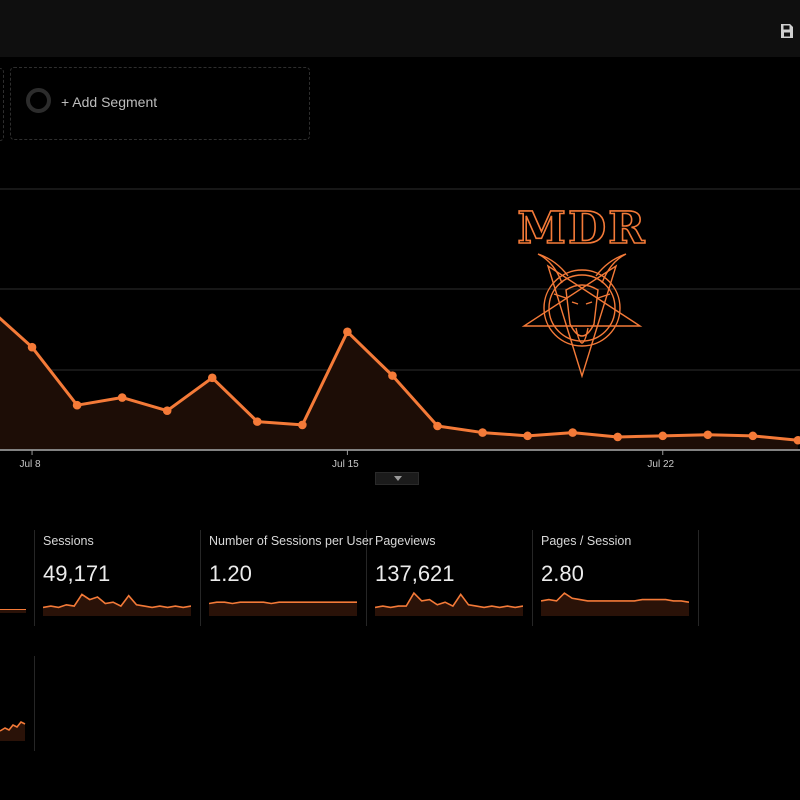 The width and height of the screenshot is (800, 800). What do you see at coordinates (160, 103) in the screenshot?
I see `add-segment-button: + Add Segment` at bounding box center [160, 103].